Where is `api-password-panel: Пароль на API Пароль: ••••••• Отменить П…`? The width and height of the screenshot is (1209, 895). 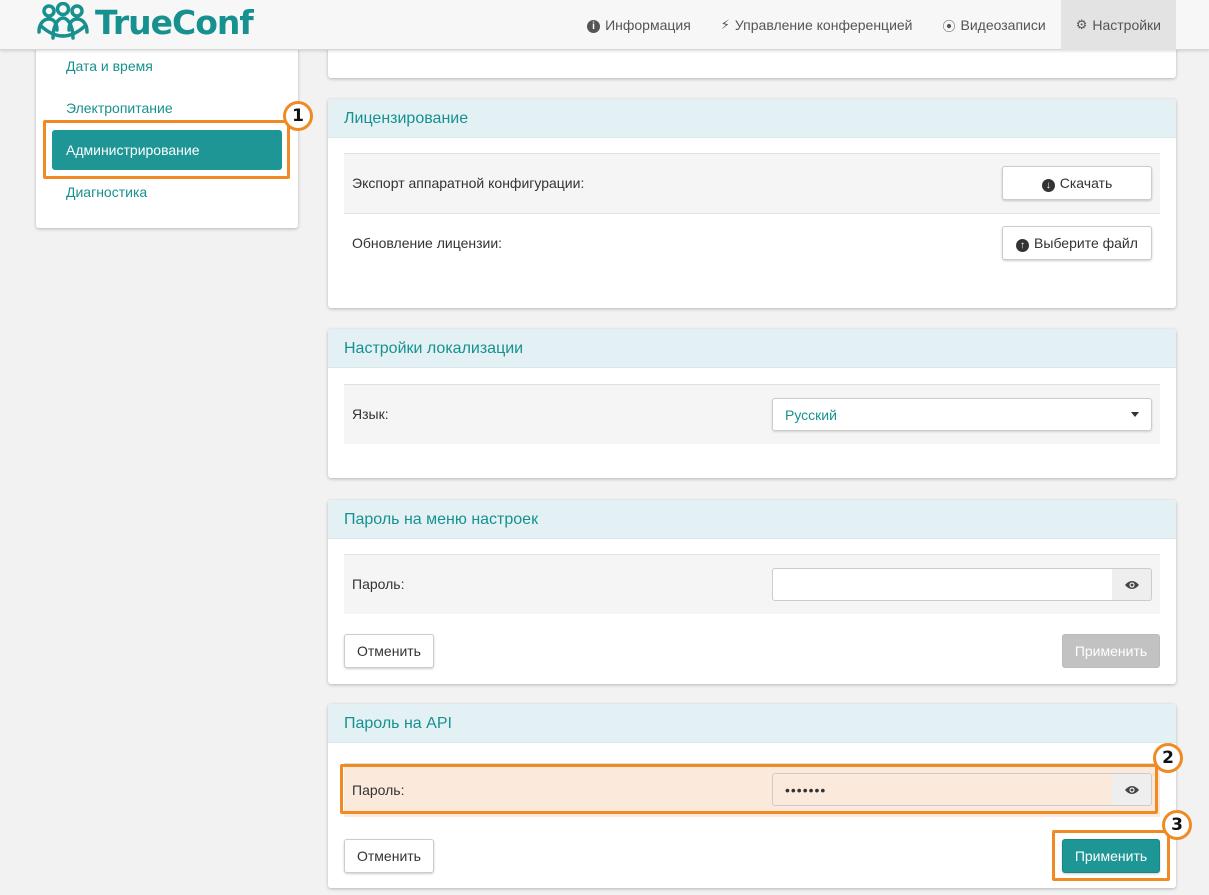
api-password-panel: Пароль на API Пароль: ••••••• Отменить П… is located at coordinates (752, 796).